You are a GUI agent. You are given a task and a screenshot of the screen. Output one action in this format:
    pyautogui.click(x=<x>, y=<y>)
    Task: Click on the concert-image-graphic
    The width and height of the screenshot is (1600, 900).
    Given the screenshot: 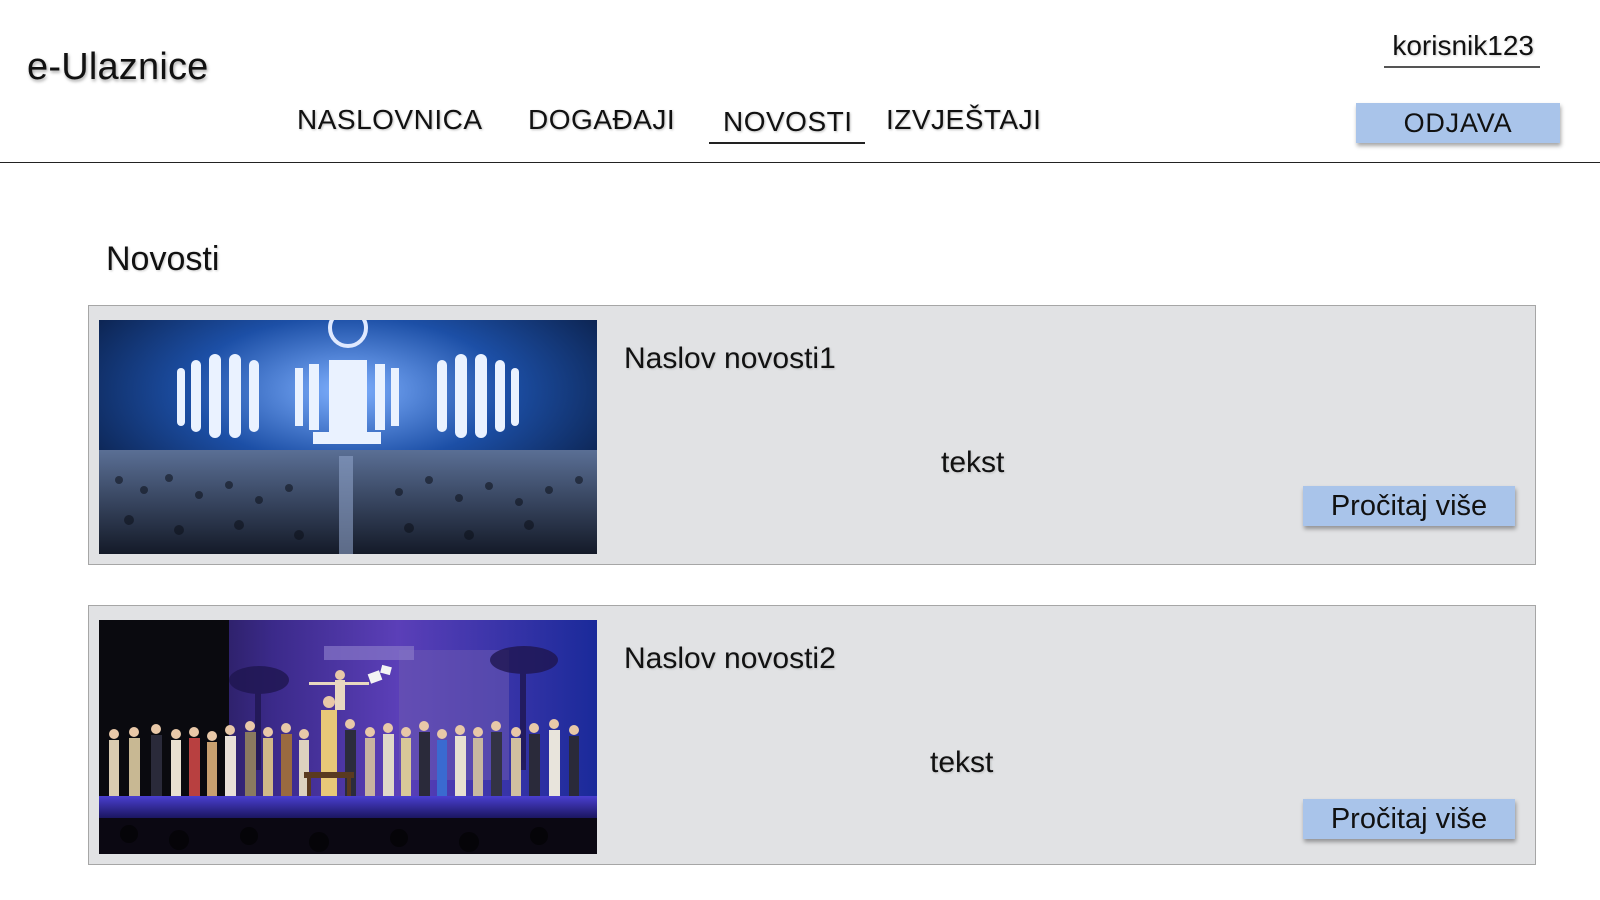 What is the action you would take?
    pyautogui.click(x=348, y=437)
    